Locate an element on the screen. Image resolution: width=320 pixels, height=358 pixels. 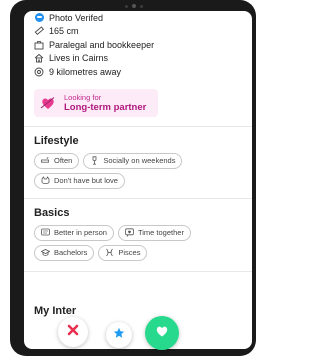
detail-text: 9 kilometres away is located at coordinates (85, 71).